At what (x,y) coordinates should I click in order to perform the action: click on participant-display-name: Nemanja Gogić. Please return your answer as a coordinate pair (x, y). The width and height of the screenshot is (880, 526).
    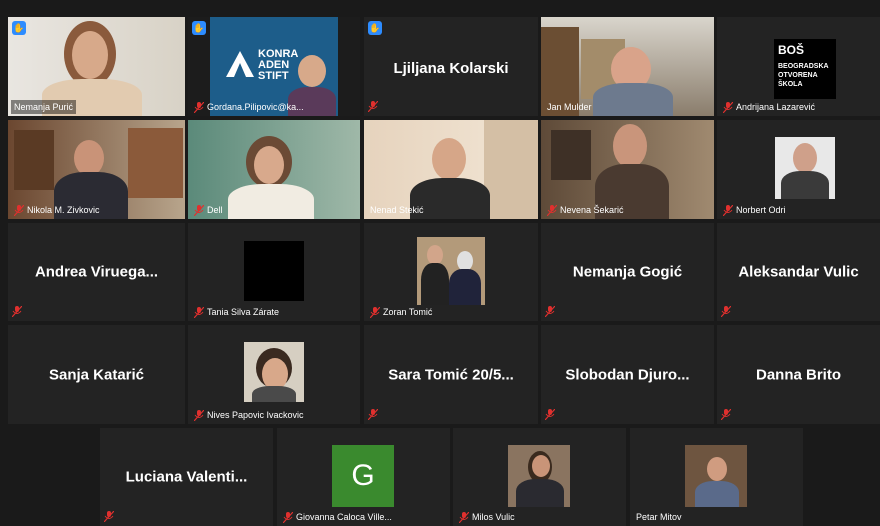
    Looking at the image, I should click on (627, 272).